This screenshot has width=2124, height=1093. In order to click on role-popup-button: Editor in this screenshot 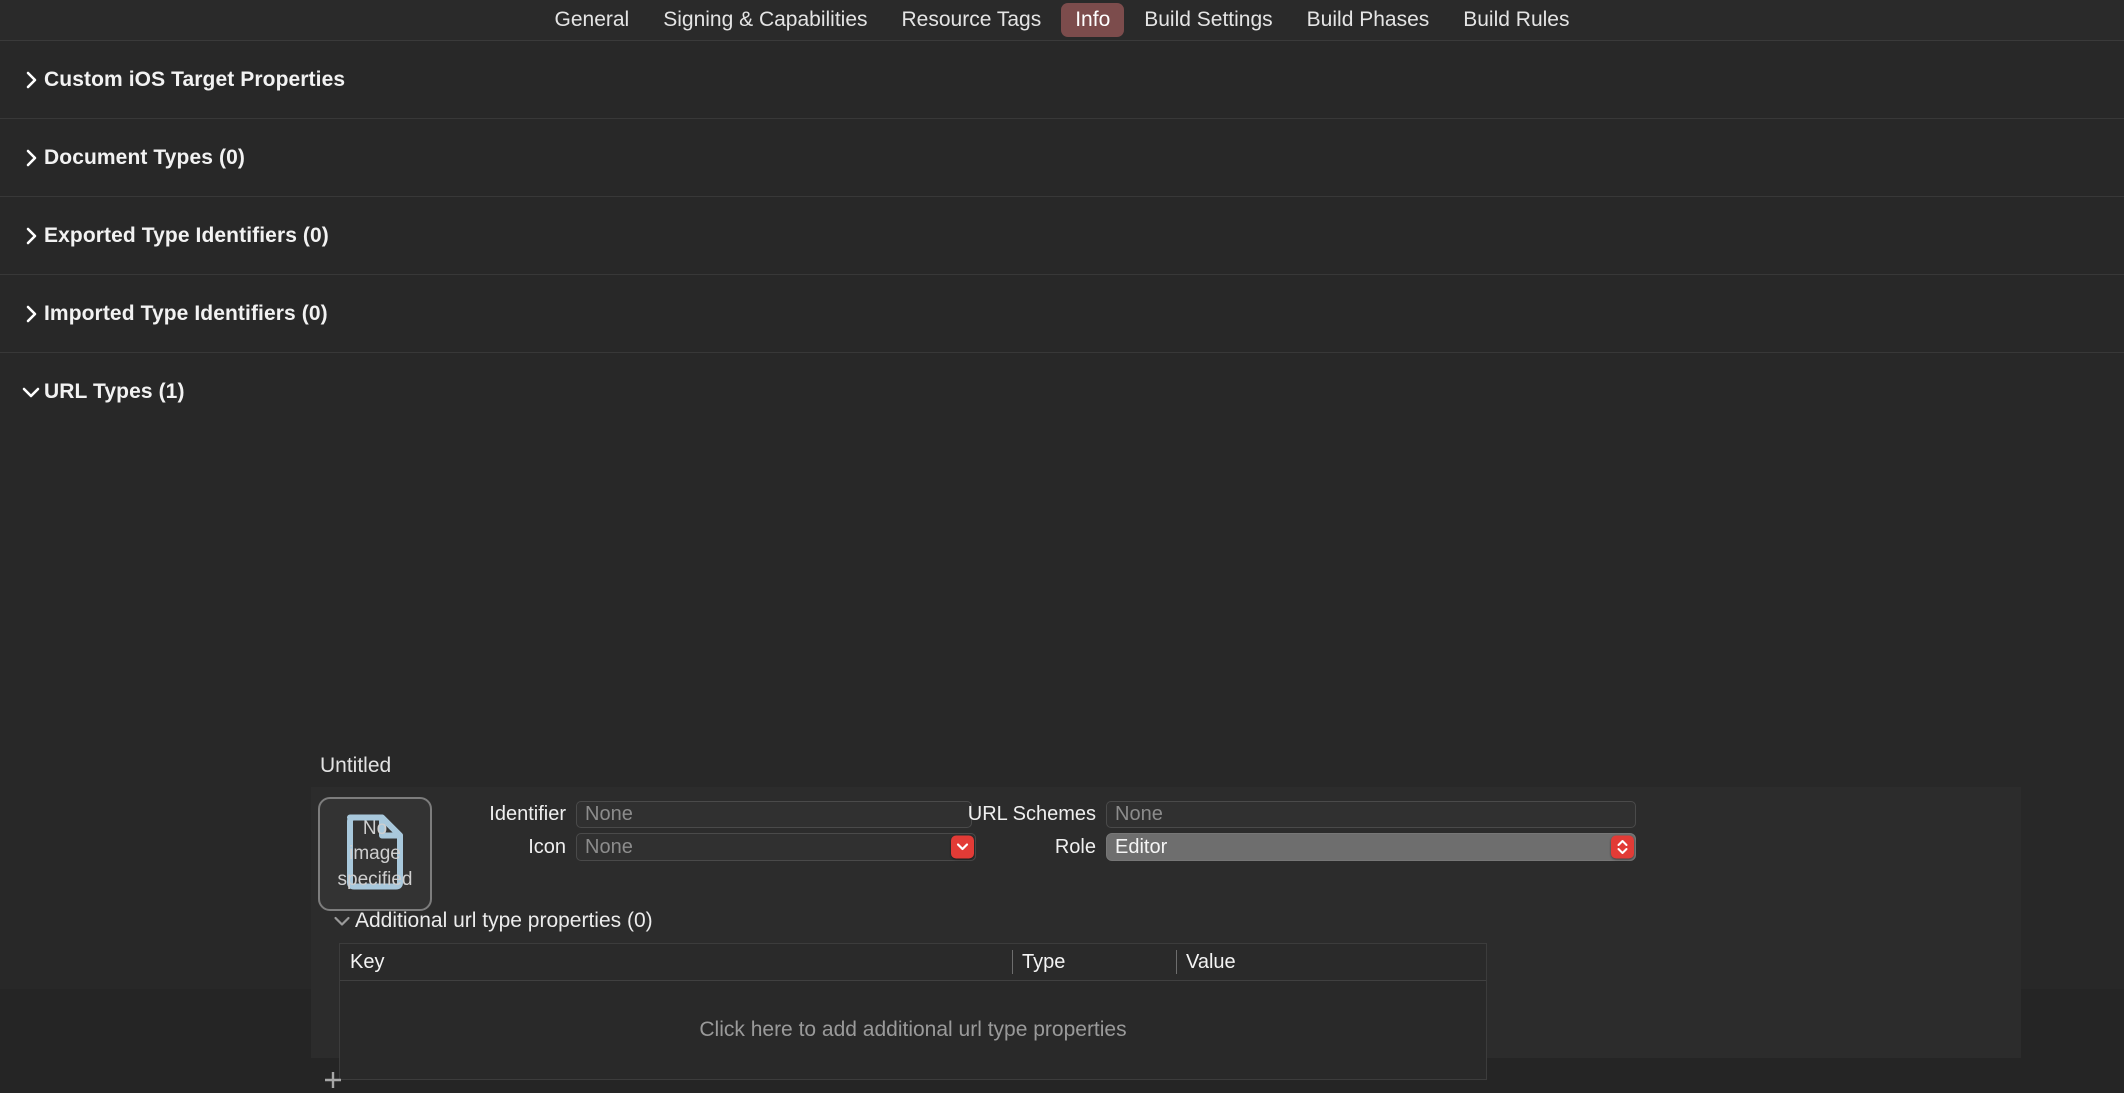, I will do `click(1371, 847)`.